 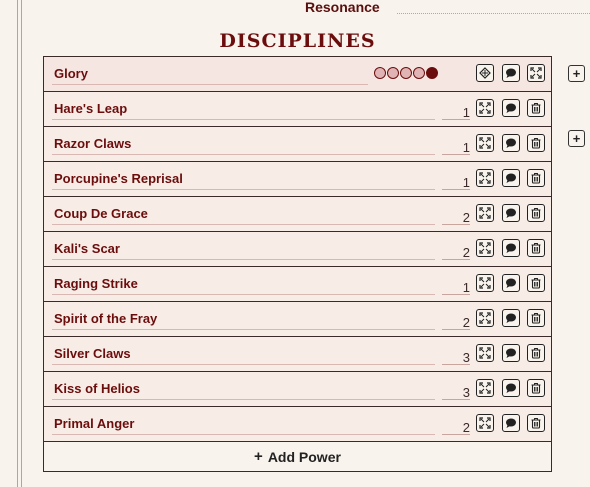 I want to click on discipline-name: Glory, so click(x=71, y=74).